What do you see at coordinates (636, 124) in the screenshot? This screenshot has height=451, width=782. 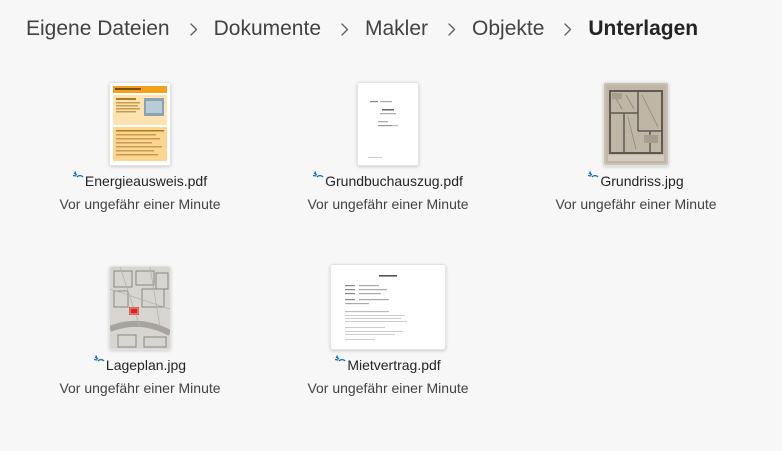 I see `floor-plan-thumbnail` at bounding box center [636, 124].